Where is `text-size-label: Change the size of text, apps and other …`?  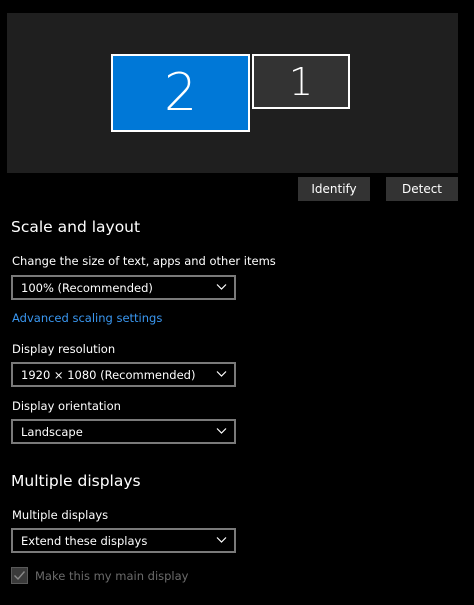 text-size-label: Change the size of text, apps and other … is located at coordinates (144, 261).